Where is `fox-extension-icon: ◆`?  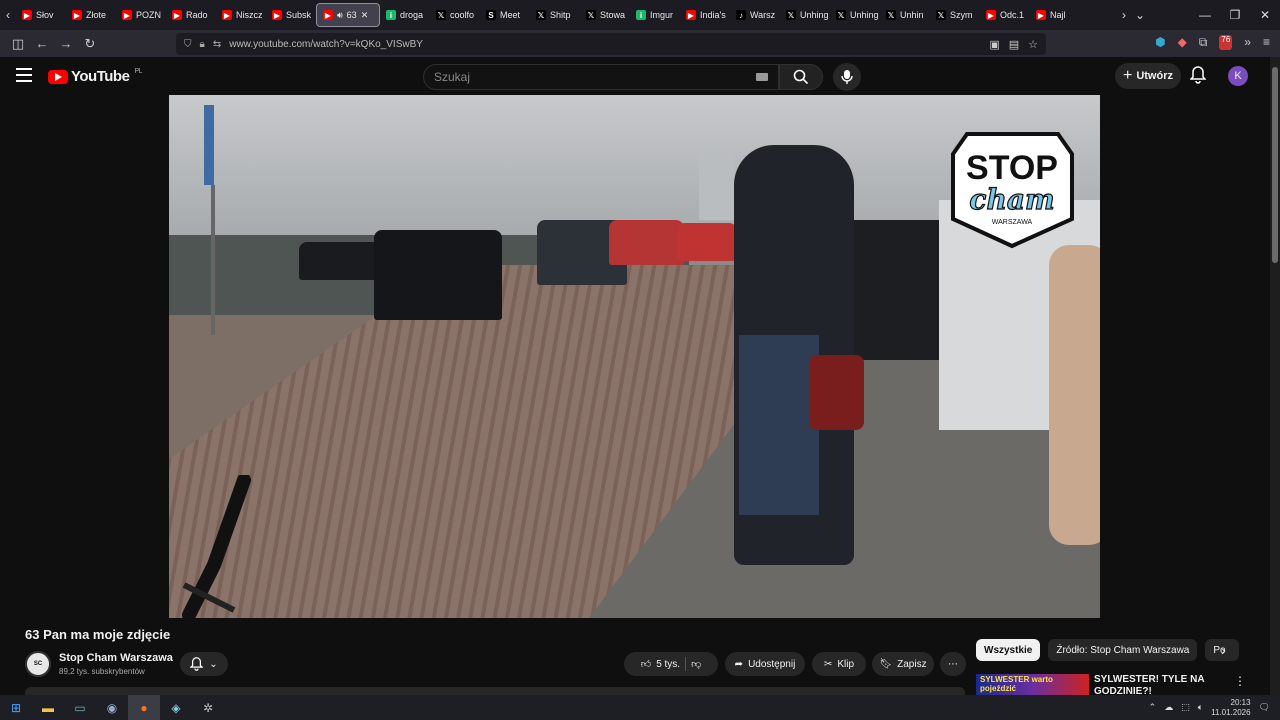
fox-extension-icon: ◆ is located at coordinates (1182, 42).